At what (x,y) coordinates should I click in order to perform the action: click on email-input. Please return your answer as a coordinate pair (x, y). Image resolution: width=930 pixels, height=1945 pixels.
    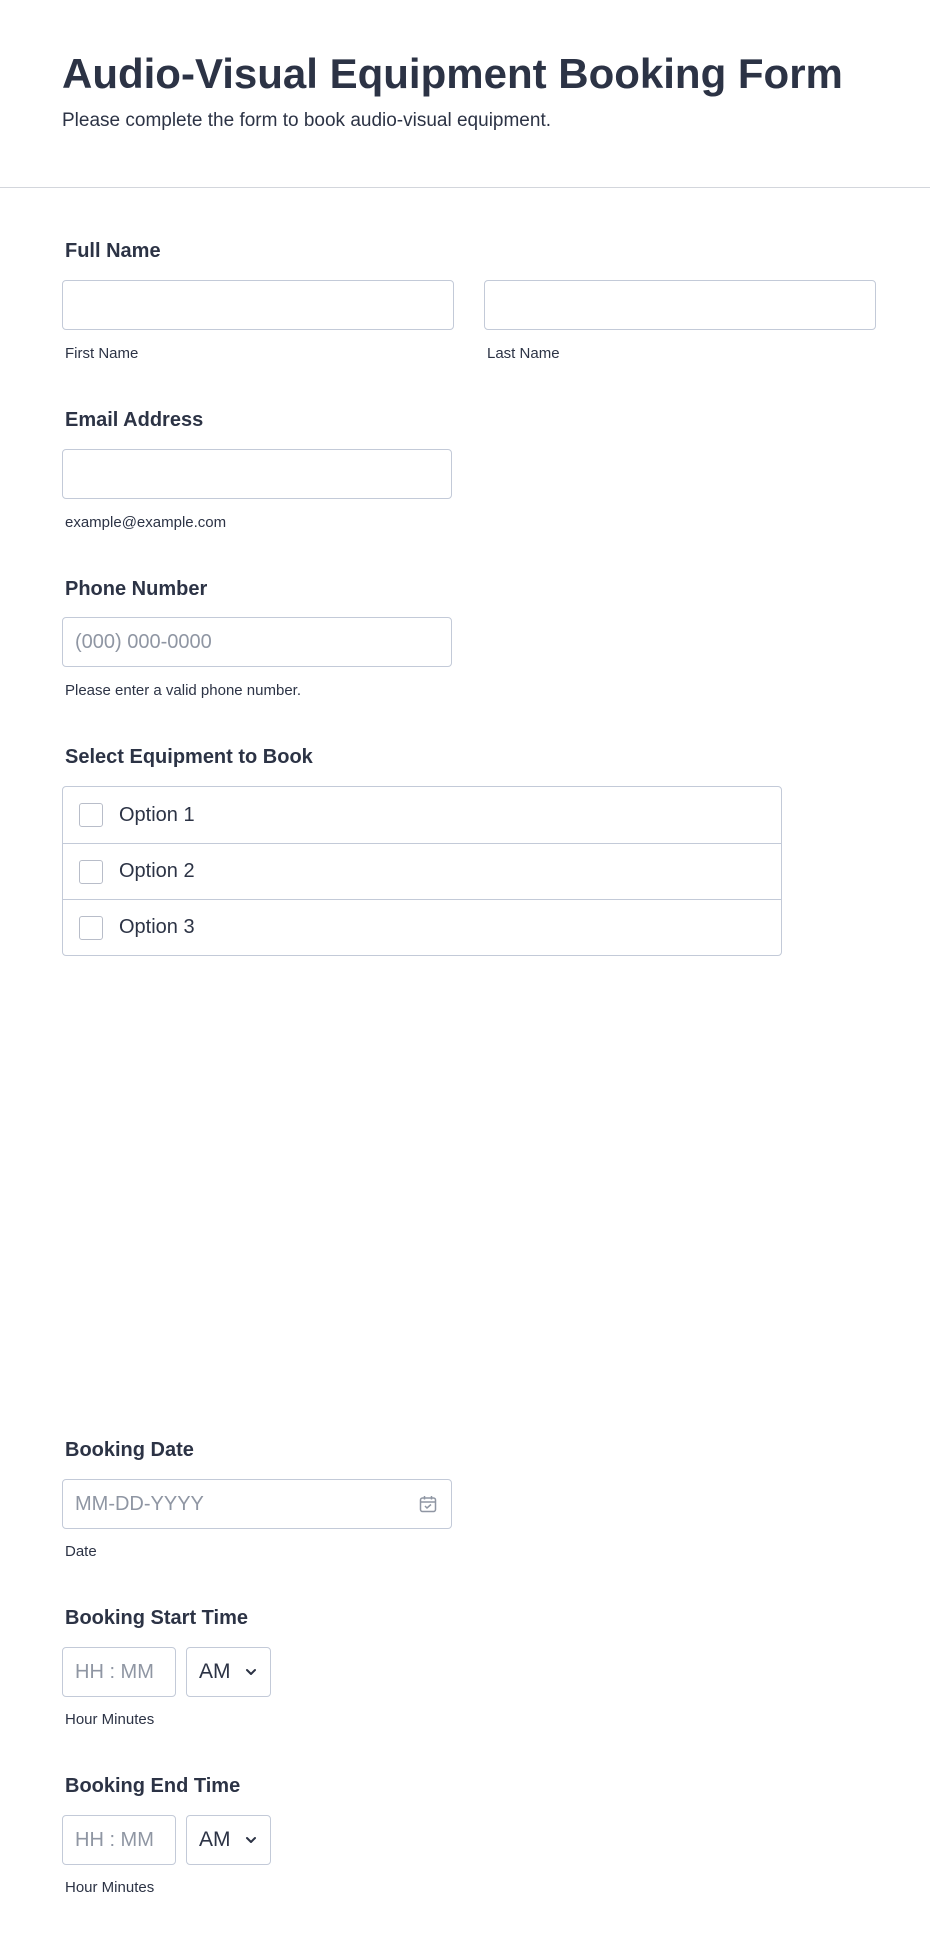
    Looking at the image, I should click on (257, 474).